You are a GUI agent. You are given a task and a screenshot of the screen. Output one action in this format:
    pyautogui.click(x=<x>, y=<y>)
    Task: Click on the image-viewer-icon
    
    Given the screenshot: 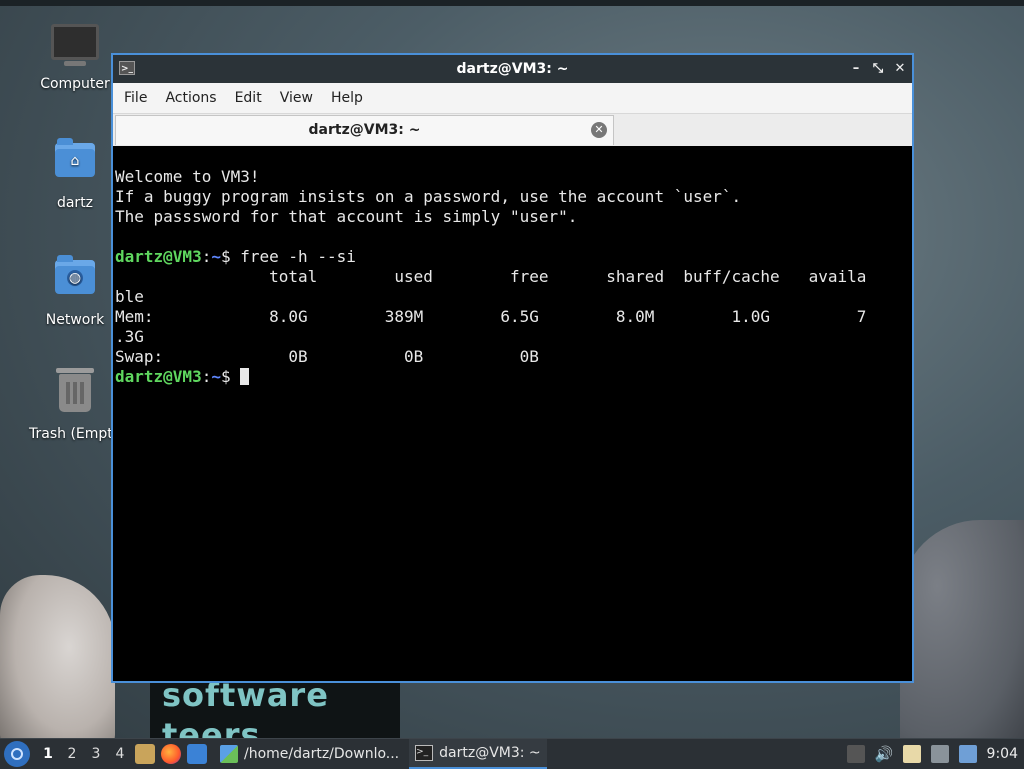 What is the action you would take?
    pyautogui.click(x=229, y=754)
    